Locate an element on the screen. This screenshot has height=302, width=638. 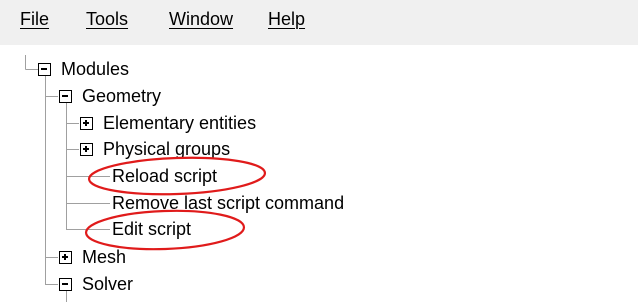
tree-node-mesh: Mesh is located at coordinates (92, 257).